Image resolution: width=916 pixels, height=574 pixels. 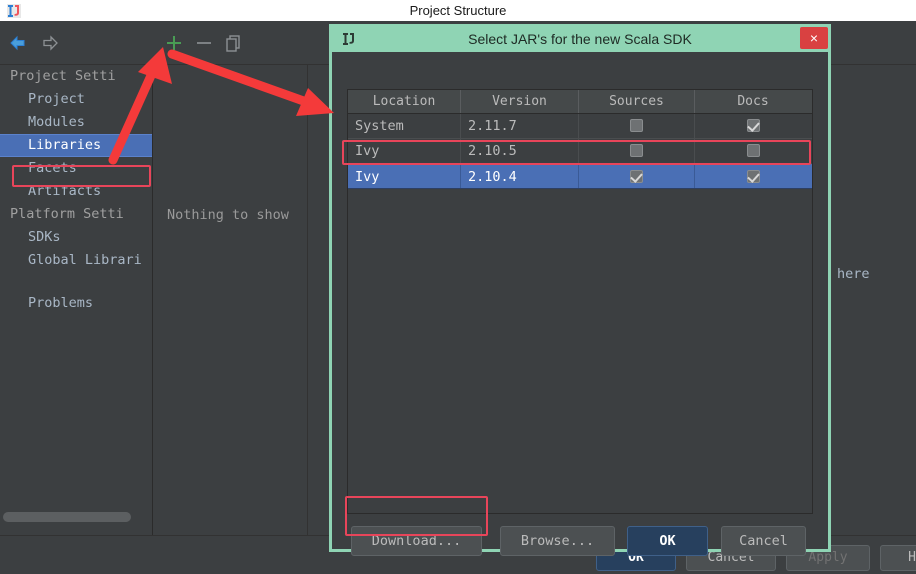 What do you see at coordinates (76, 122) in the screenshot?
I see `sidebar-item-modules: Modules` at bounding box center [76, 122].